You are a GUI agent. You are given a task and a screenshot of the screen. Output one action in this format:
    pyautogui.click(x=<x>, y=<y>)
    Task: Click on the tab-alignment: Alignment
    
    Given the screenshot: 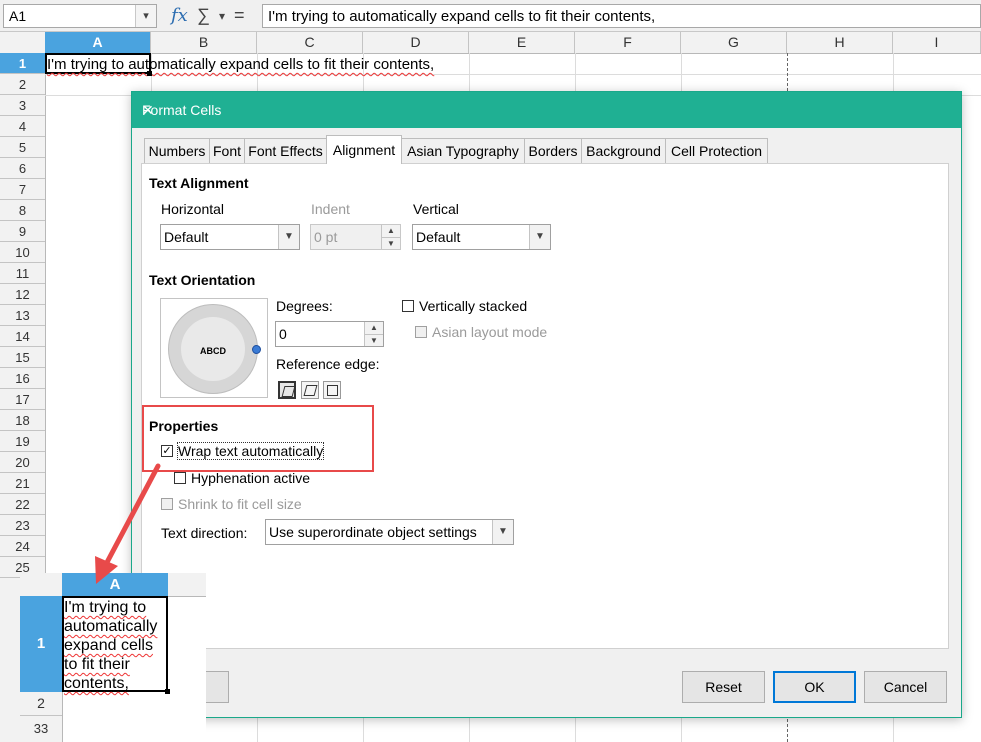 What is the action you would take?
    pyautogui.click(x=364, y=149)
    